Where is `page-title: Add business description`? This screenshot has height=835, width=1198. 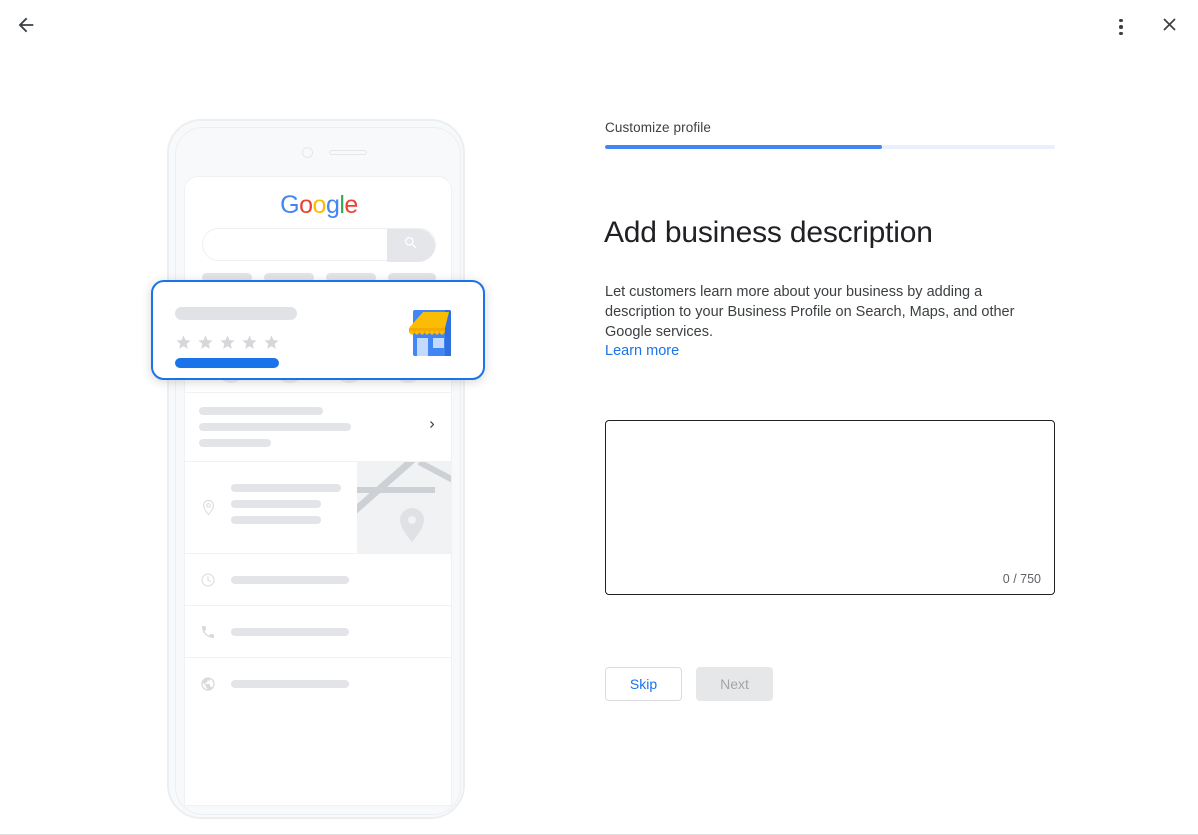 page-title: Add business description is located at coordinates (768, 233).